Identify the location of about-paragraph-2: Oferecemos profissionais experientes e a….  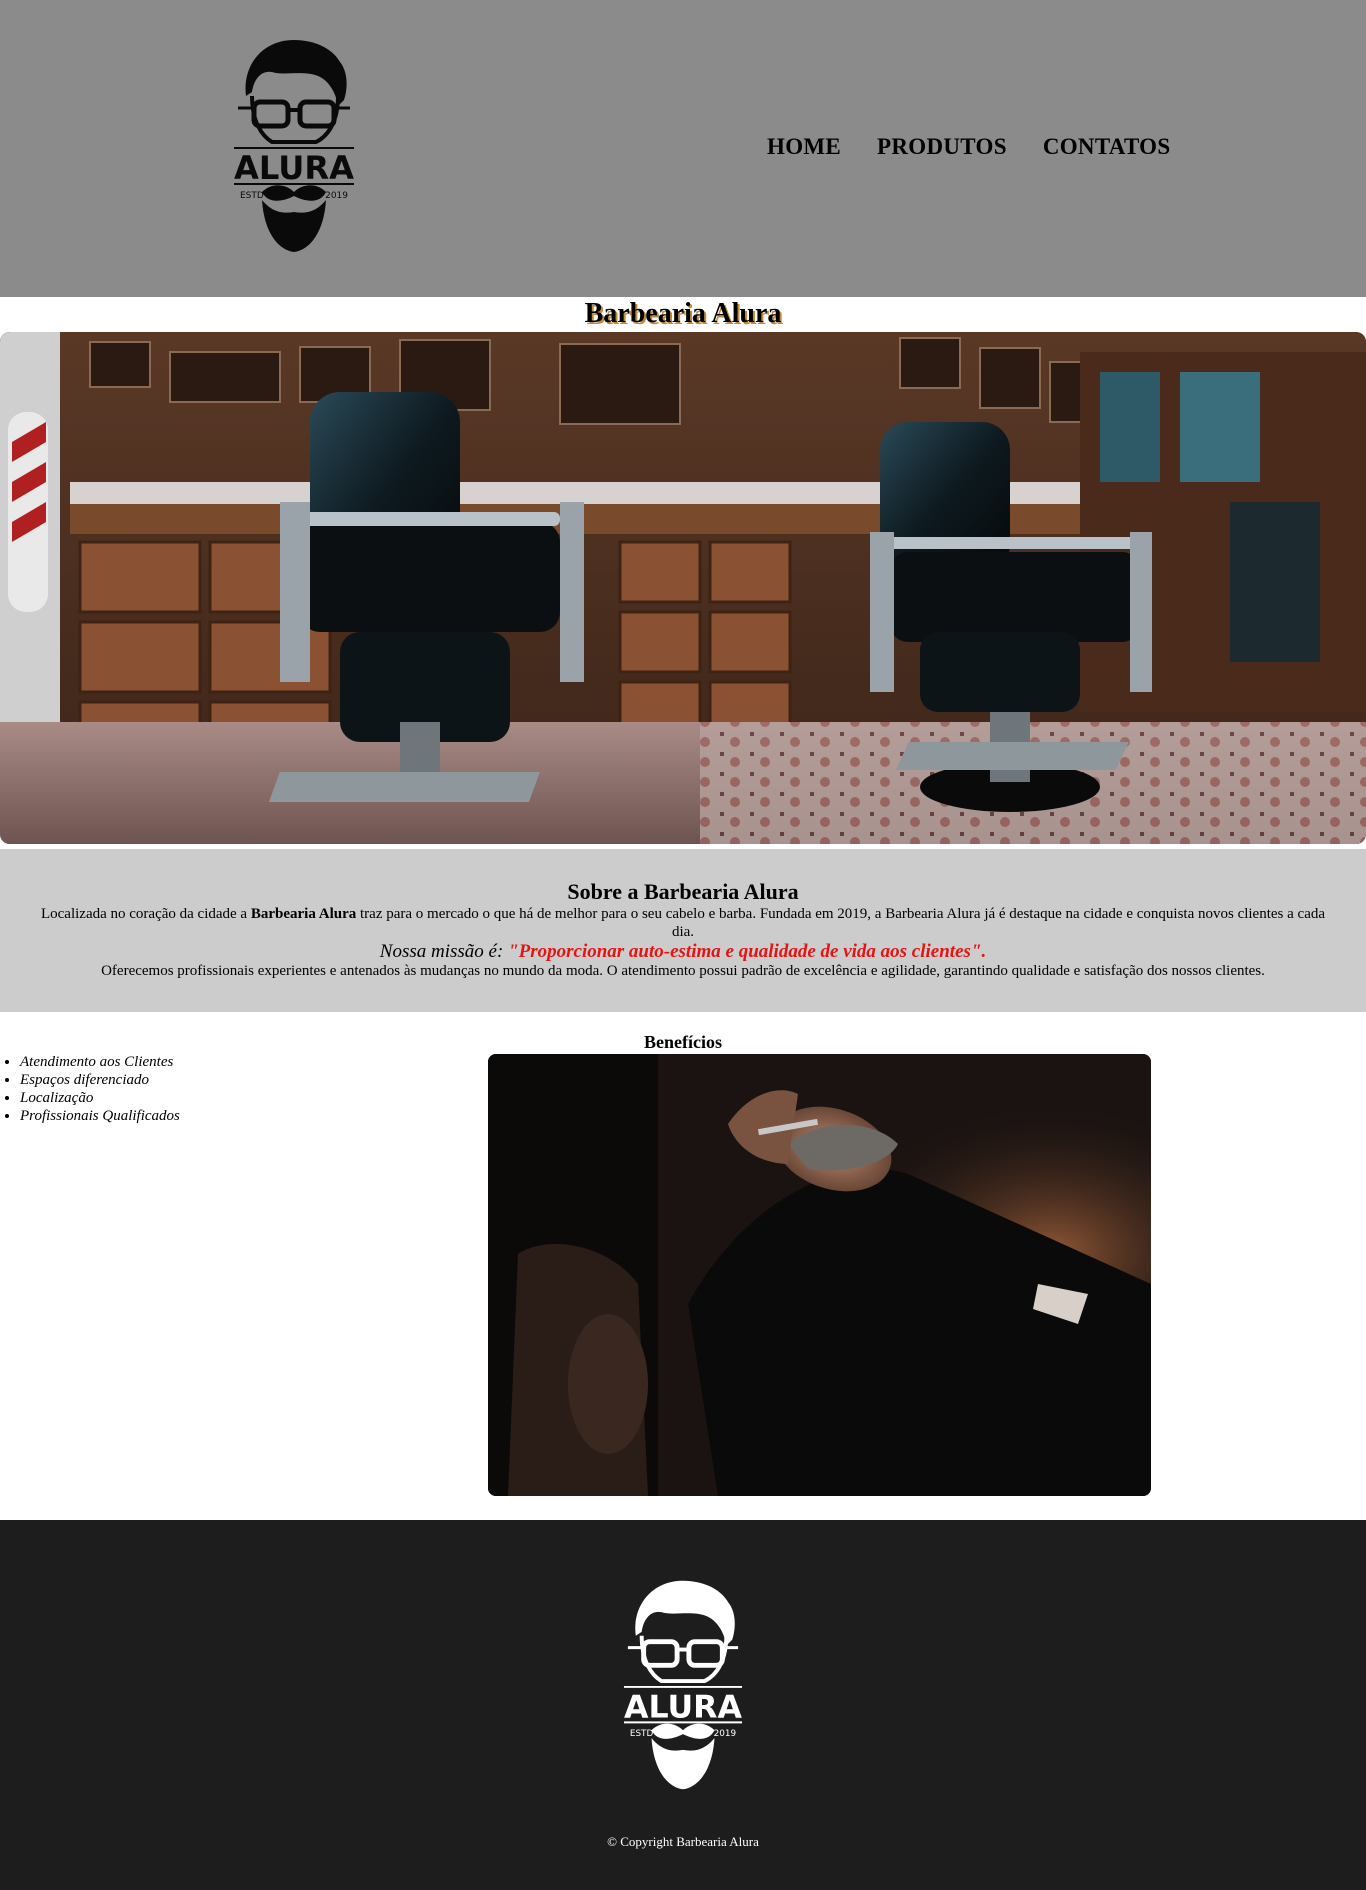
(683, 971).